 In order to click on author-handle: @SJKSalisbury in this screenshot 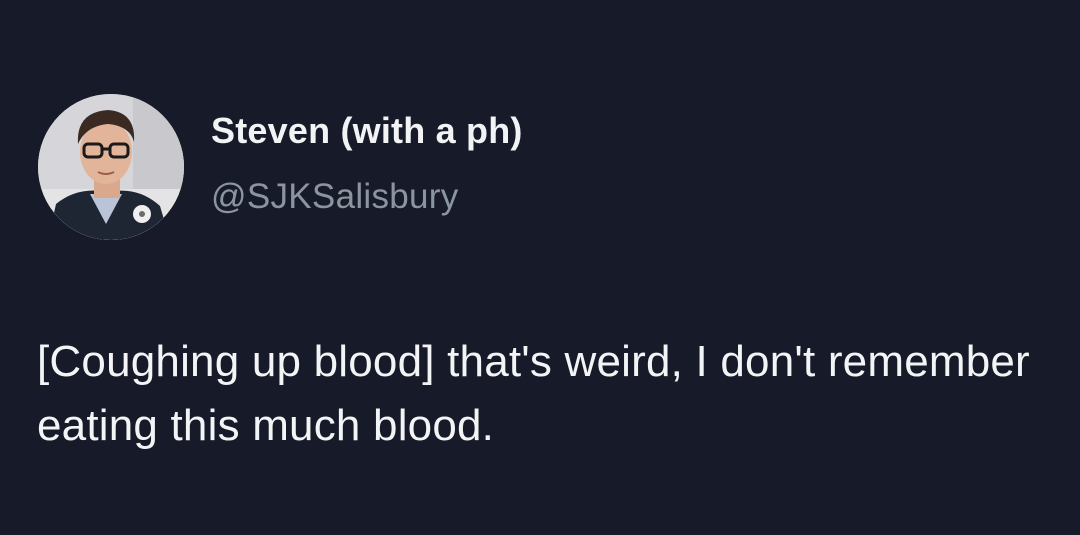, I will do `click(335, 197)`.